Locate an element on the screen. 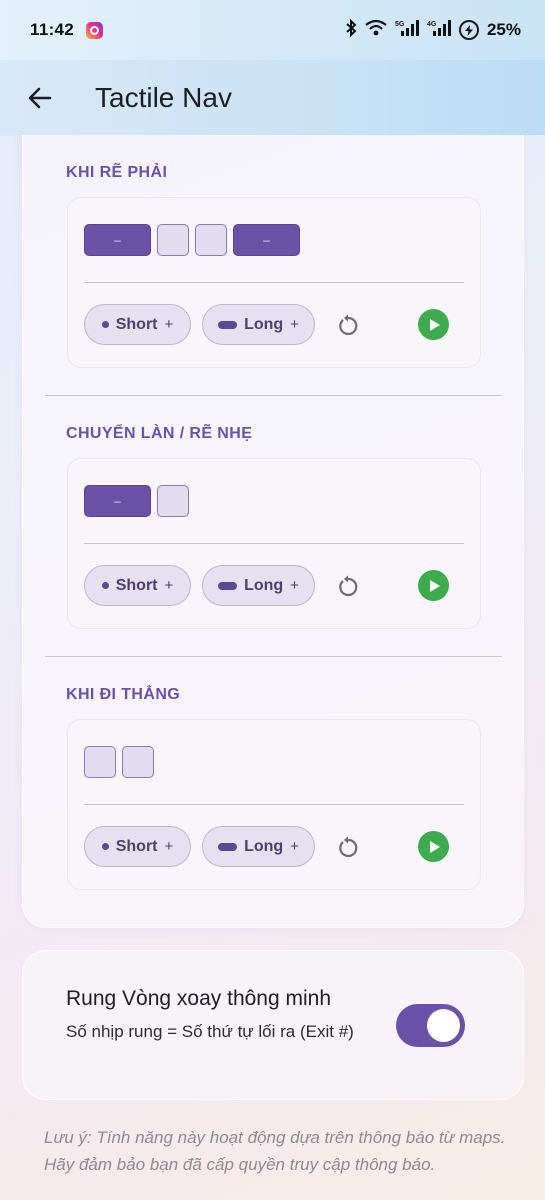 The image size is (545, 1200). page-title: Tactile Nav is located at coordinates (163, 97).